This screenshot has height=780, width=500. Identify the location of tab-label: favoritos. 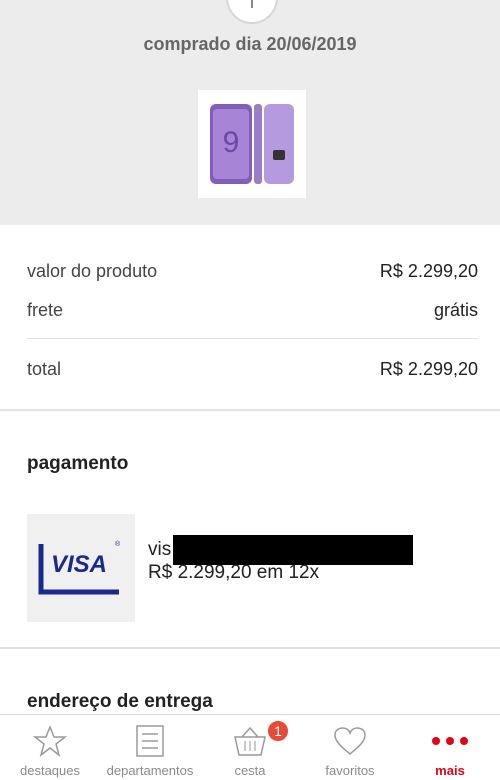
(350, 770).